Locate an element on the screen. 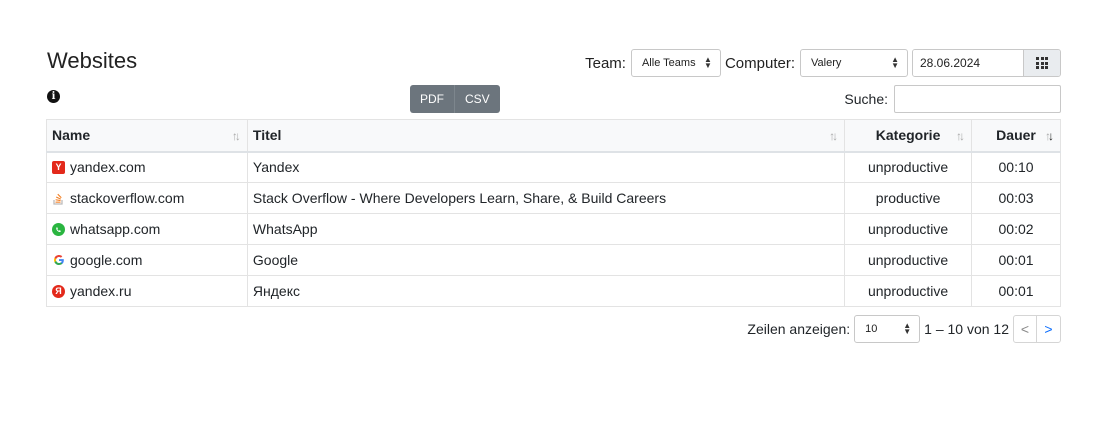  date-picker: 28.06.2024 is located at coordinates (986, 63).